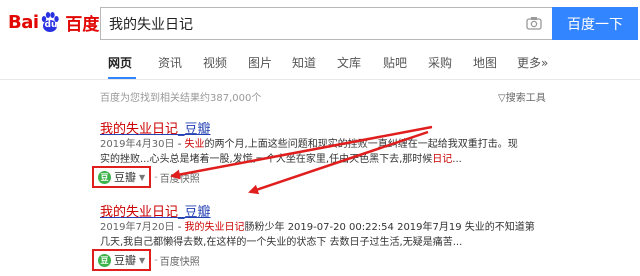  Describe the element at coordinates (326, 23) in the screenshot. I see `search-input: 我的失业日记` at that location.